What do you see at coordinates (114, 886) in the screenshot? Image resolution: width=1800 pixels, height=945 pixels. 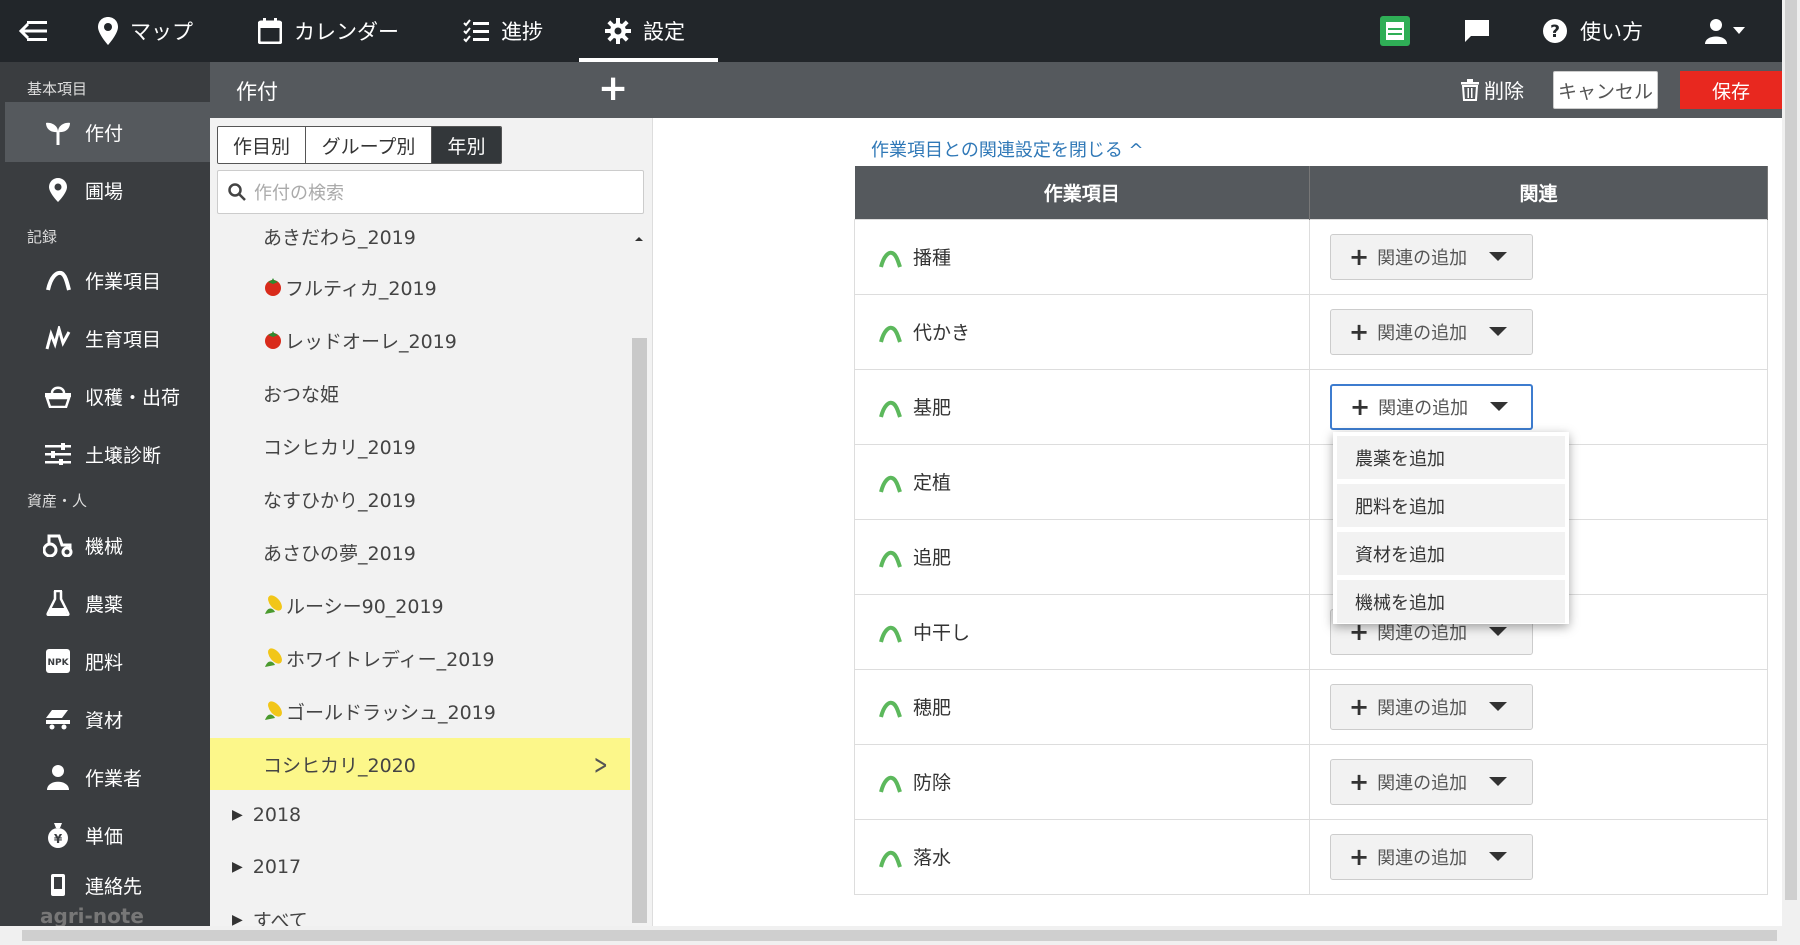 I see `sidebar-item-label: 連絡先` at bounding box center [114, 886].